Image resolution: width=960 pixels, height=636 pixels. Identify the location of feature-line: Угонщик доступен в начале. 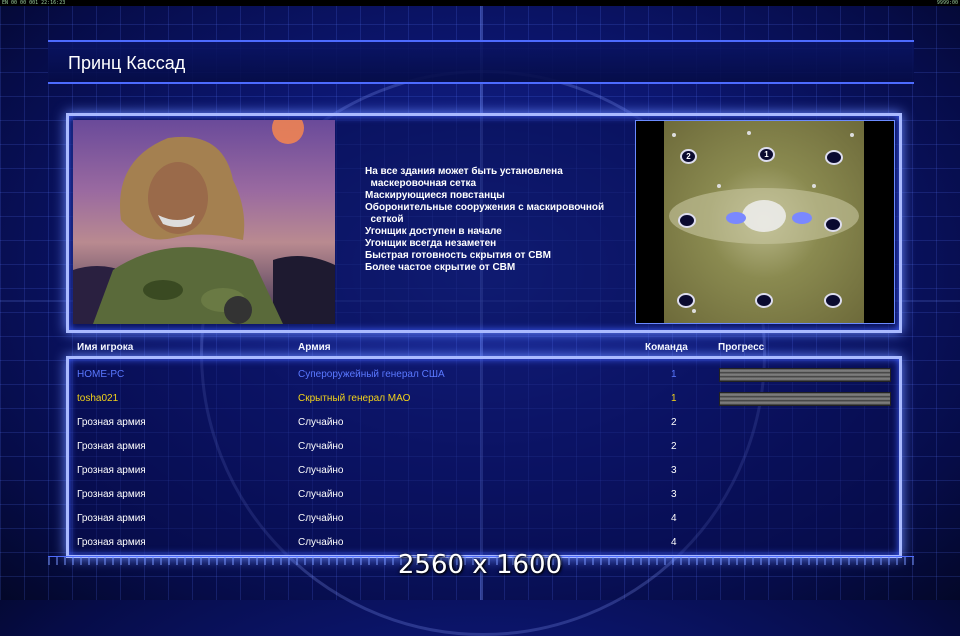
(433, 231).